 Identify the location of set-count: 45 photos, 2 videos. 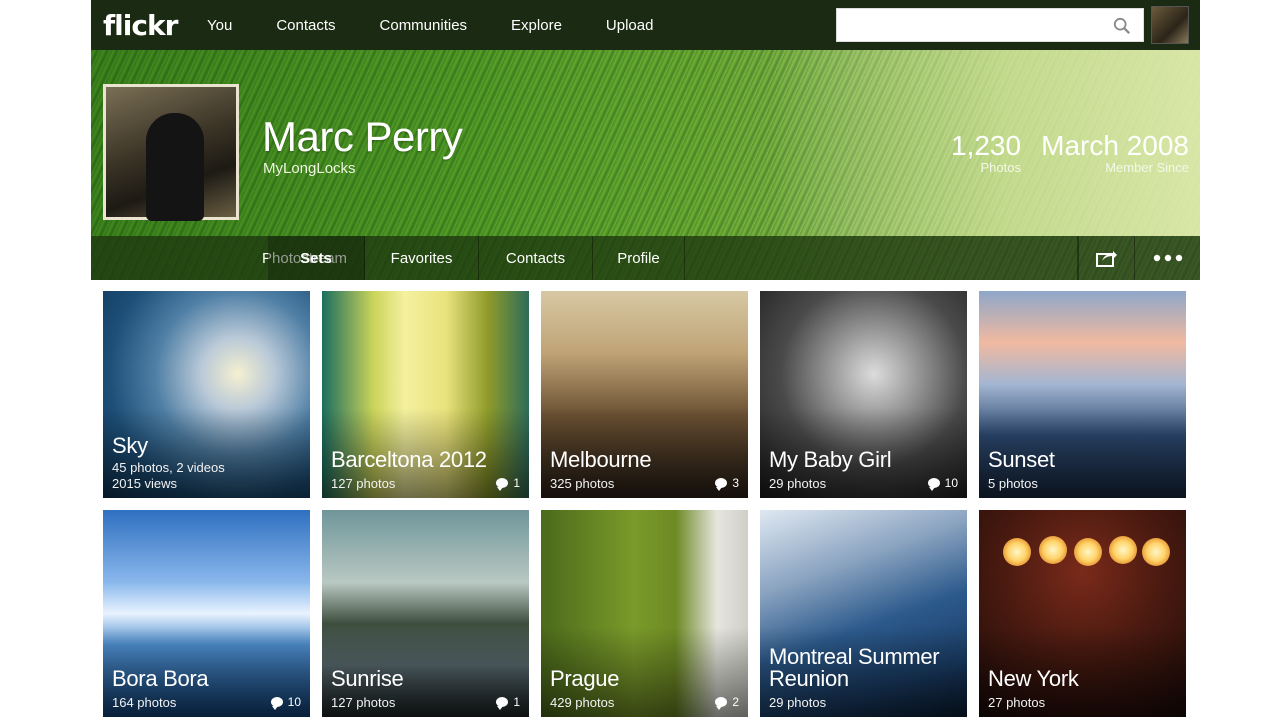
(168, 467).